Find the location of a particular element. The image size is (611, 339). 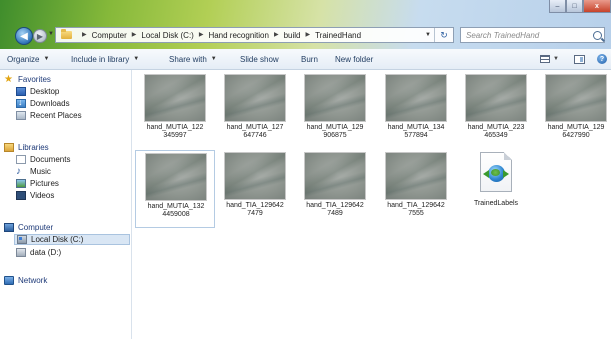

close-button: x is located at coordinates (597, 6).